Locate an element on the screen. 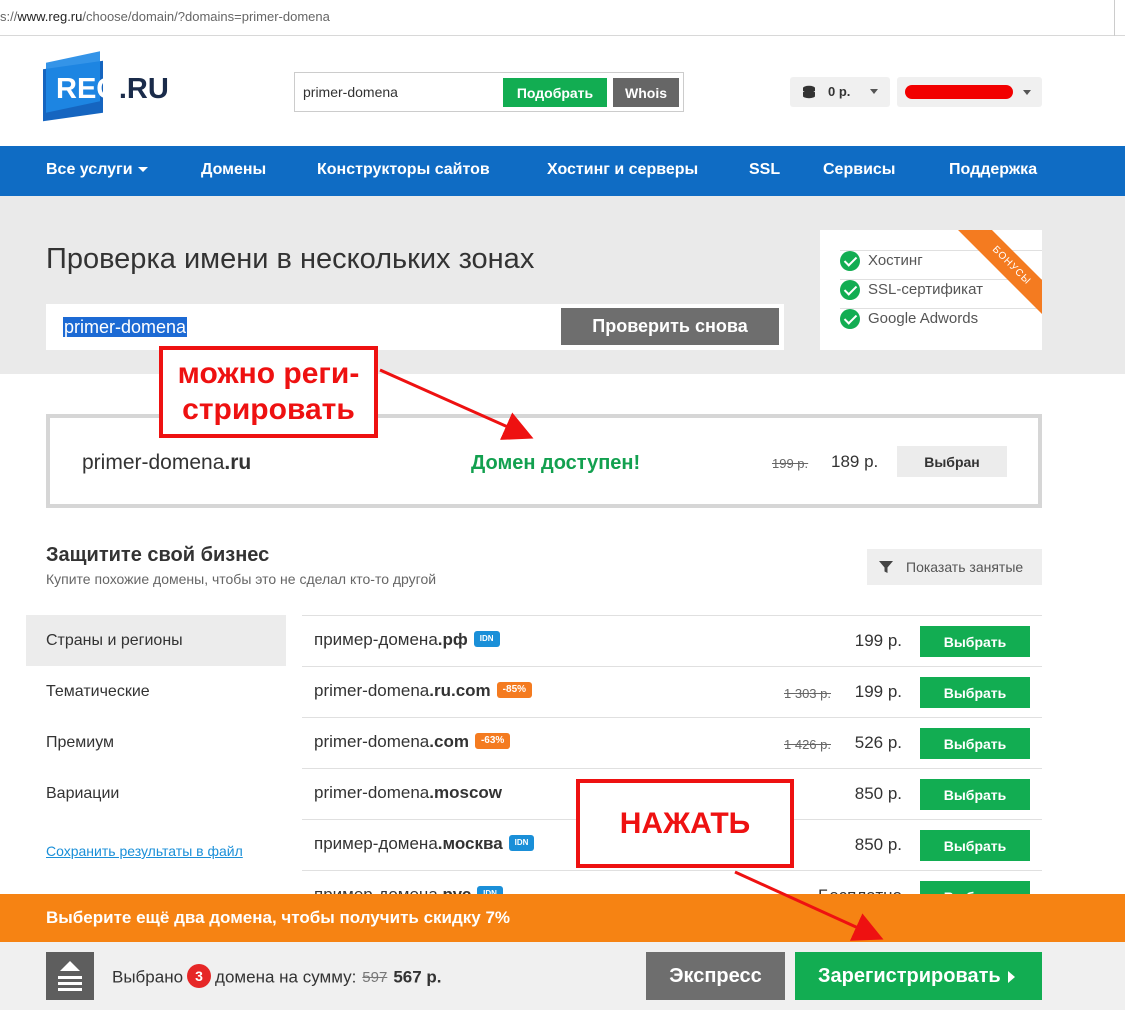  upload-arrow-icon is located at coordinates (70, 976).